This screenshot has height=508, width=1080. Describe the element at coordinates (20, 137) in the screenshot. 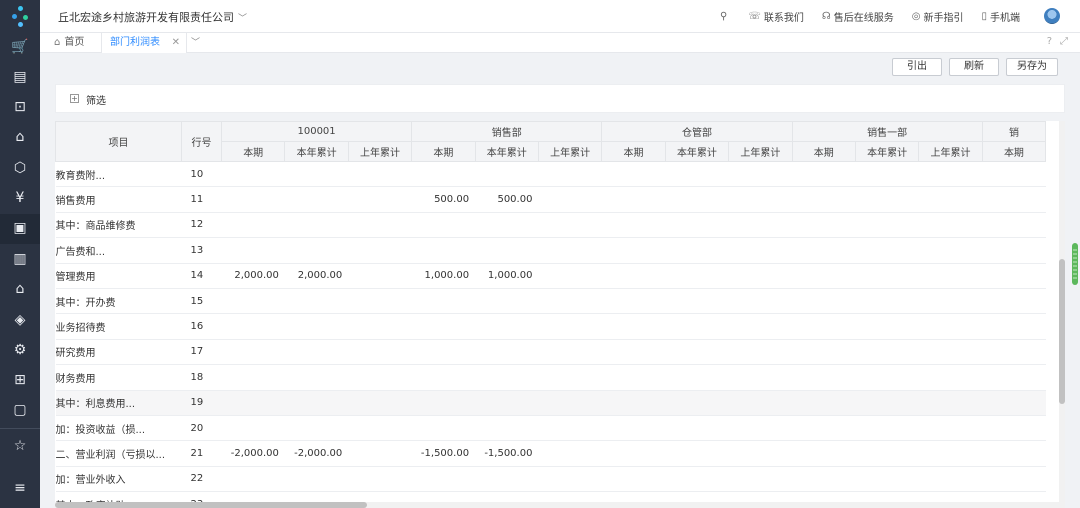

I see `home-icon: ⌂` at that location.